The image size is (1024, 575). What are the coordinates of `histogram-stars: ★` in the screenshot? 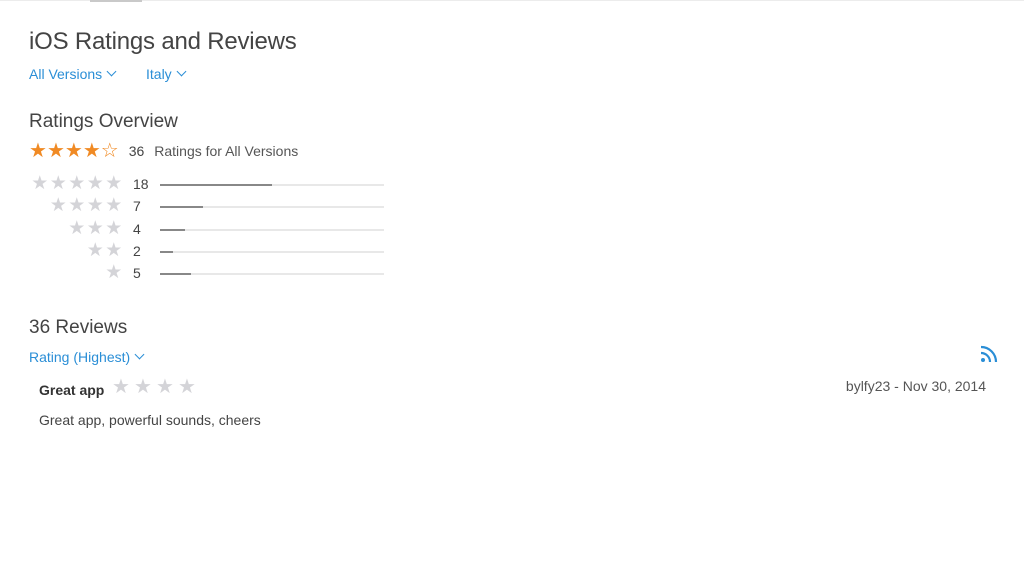 It's located at (114, 273).